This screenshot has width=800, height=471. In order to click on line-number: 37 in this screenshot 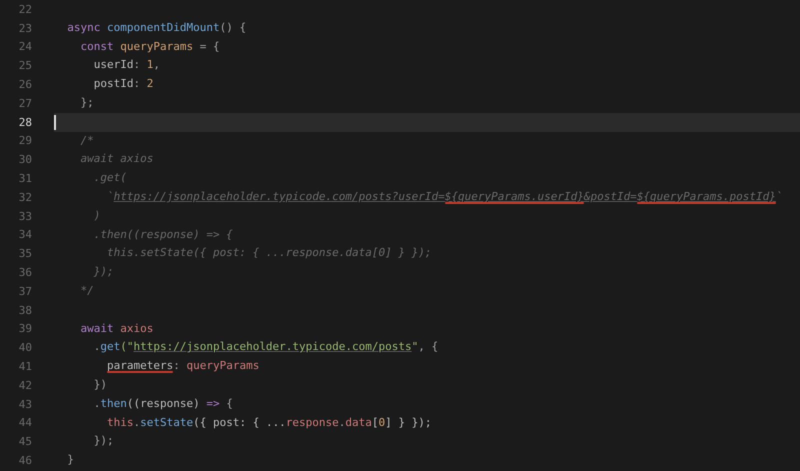, I will do `click(25, 291)`.